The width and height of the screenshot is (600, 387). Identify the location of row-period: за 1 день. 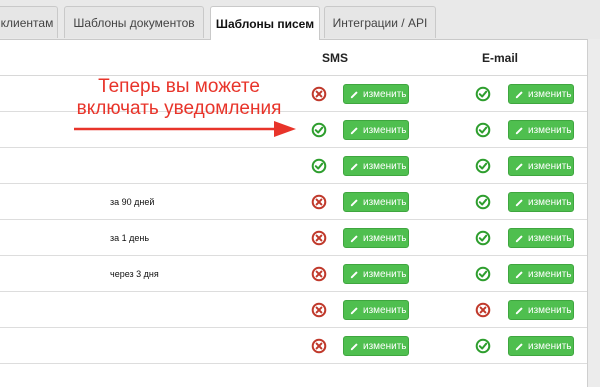
(130, 238).